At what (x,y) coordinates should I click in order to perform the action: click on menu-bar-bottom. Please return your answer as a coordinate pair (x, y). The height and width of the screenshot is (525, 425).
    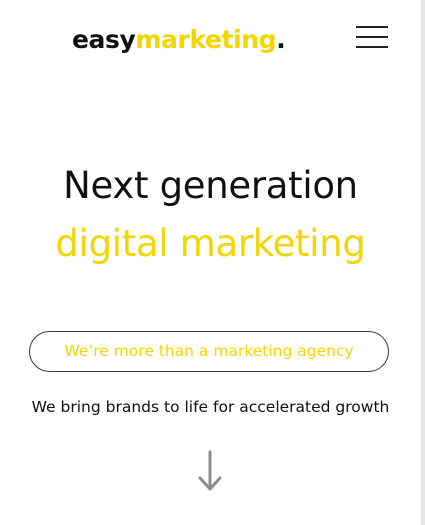
    Looking at the image, I should click on (372, 47).